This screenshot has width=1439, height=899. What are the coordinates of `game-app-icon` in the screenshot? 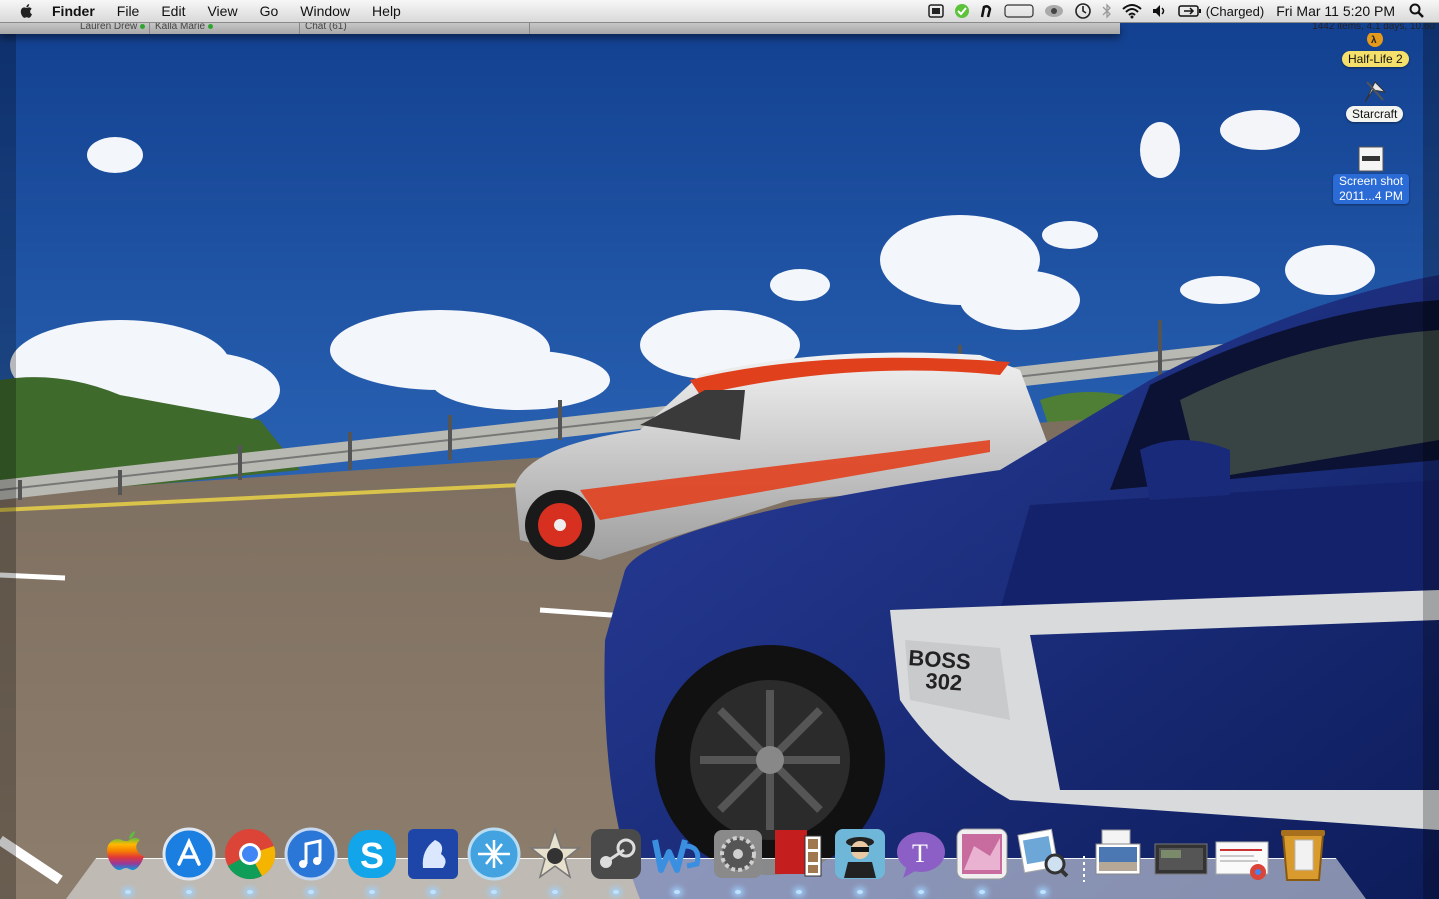 It's located at (982, 854).